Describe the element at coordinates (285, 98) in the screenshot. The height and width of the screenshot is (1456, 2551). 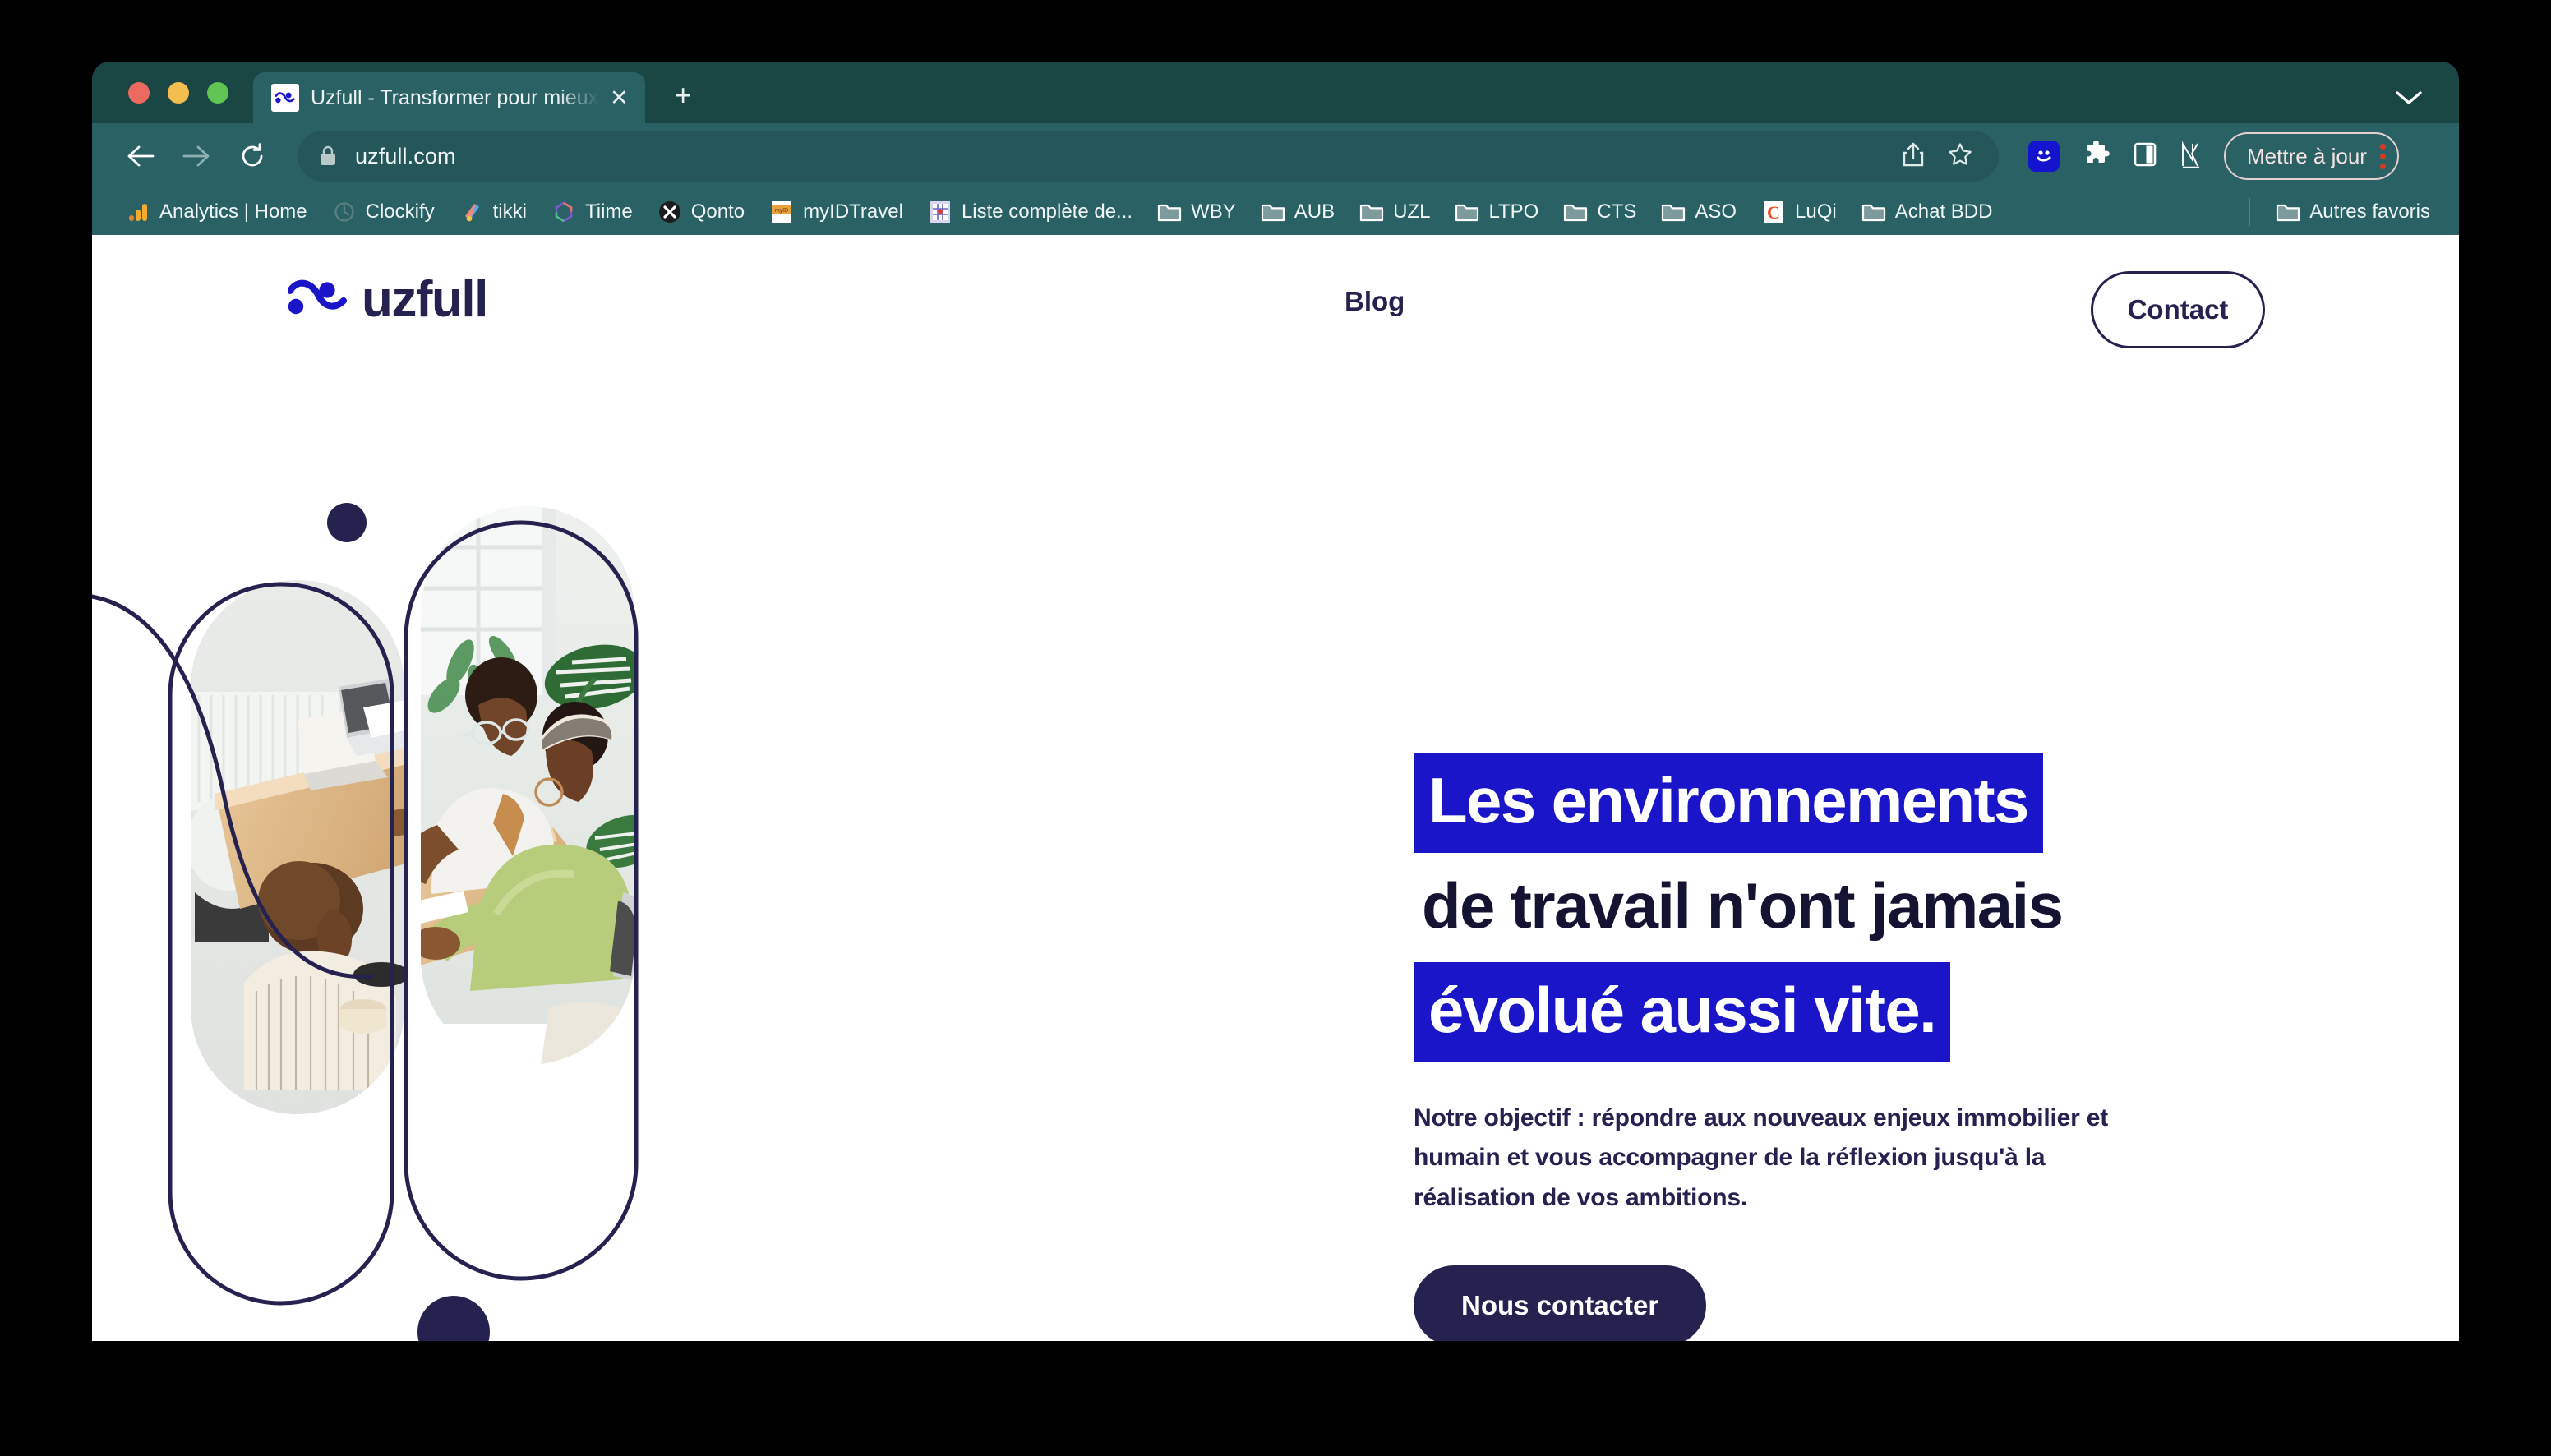
I see `uzfull-favicon` at that location.